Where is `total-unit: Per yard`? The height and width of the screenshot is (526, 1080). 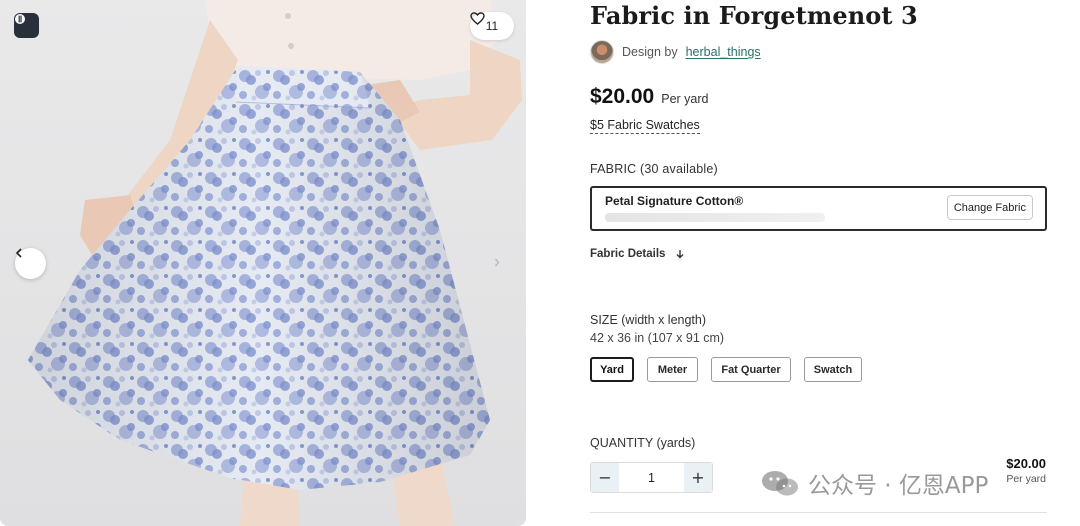
total-unit: Per yard is located at coordinates (1026, 479).